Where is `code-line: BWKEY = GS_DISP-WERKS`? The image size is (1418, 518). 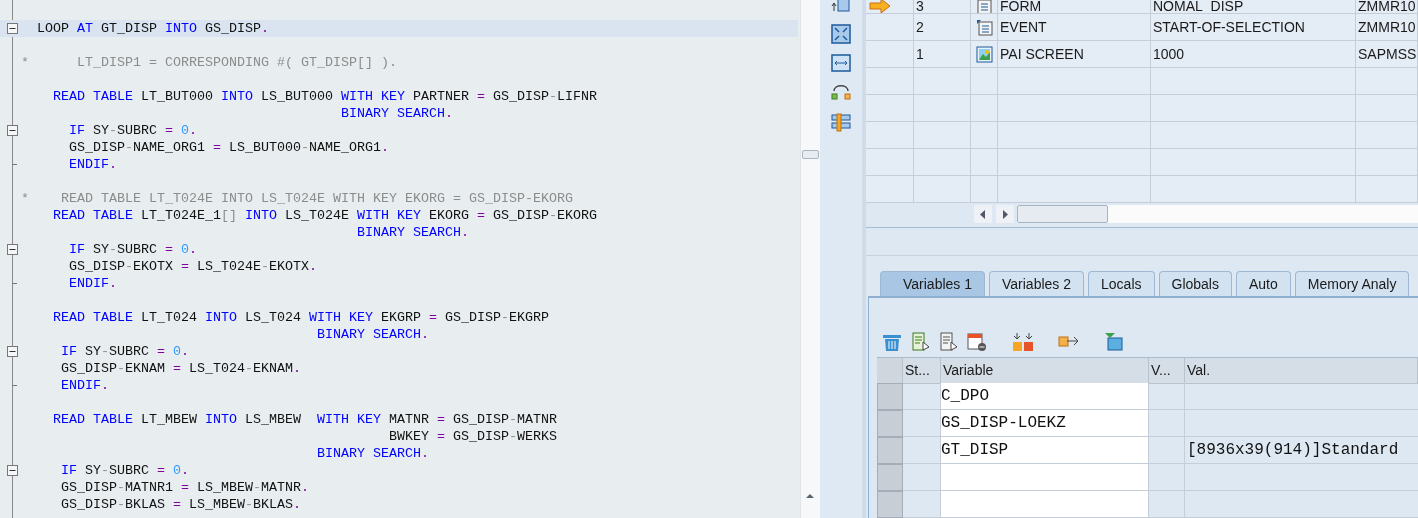 code-line: BWKEY = GS_DISP-WERKS is located at coordinates (473, 436).